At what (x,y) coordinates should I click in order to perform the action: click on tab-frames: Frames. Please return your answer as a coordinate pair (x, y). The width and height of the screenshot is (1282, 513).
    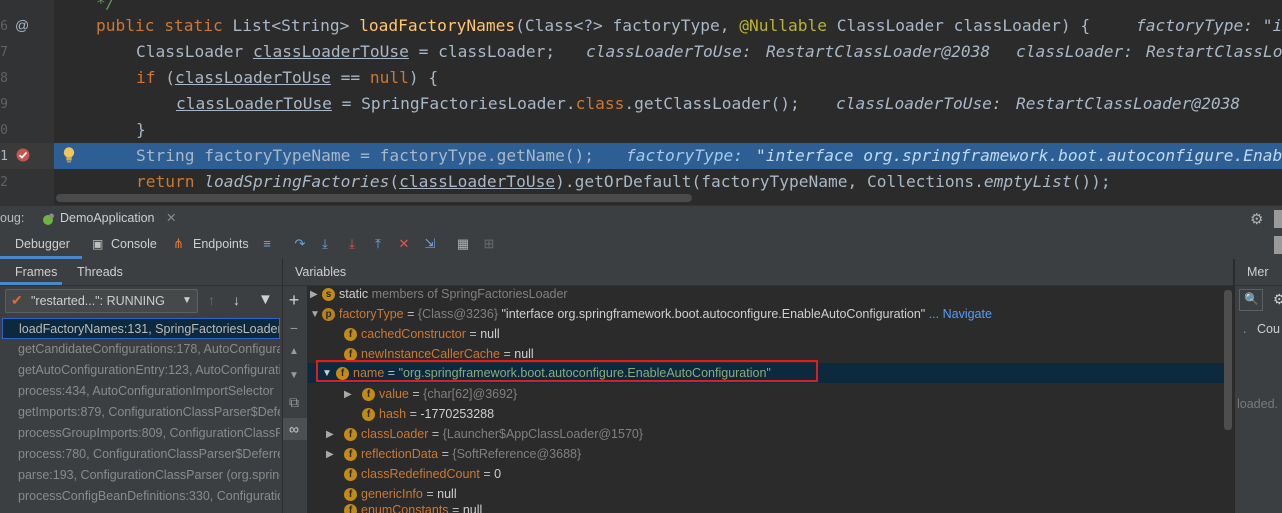
    Looking at the image, I should click on (31, 272).